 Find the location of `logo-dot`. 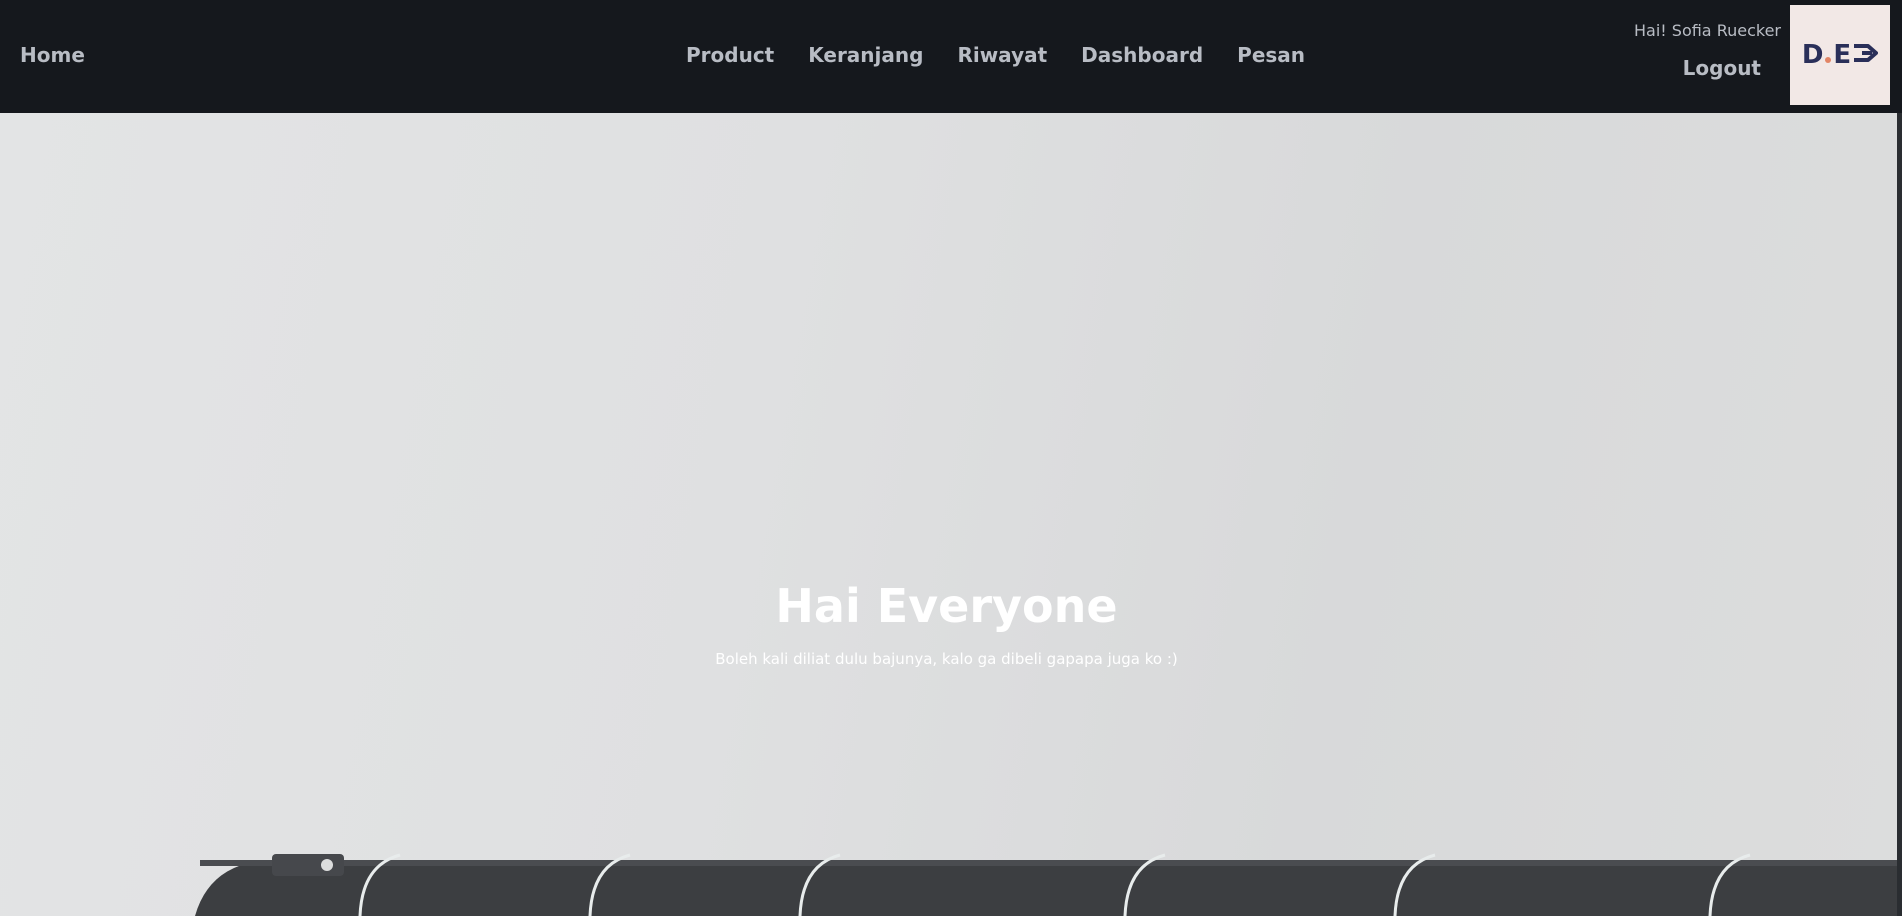

logo-dot is located at coordinates (1828, 60).